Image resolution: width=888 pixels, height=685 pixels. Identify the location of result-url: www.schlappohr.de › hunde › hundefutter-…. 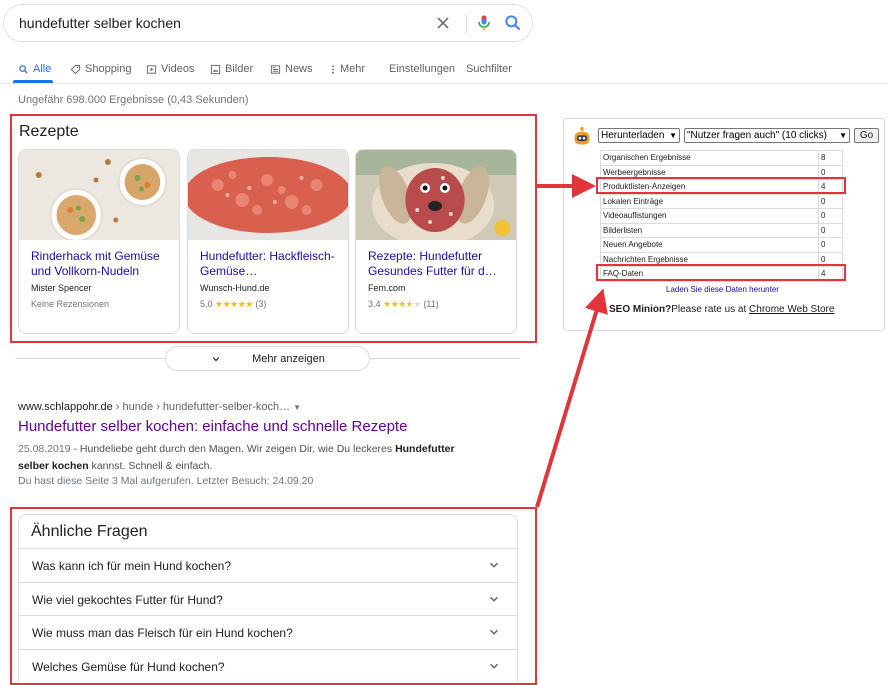
(159, 407).